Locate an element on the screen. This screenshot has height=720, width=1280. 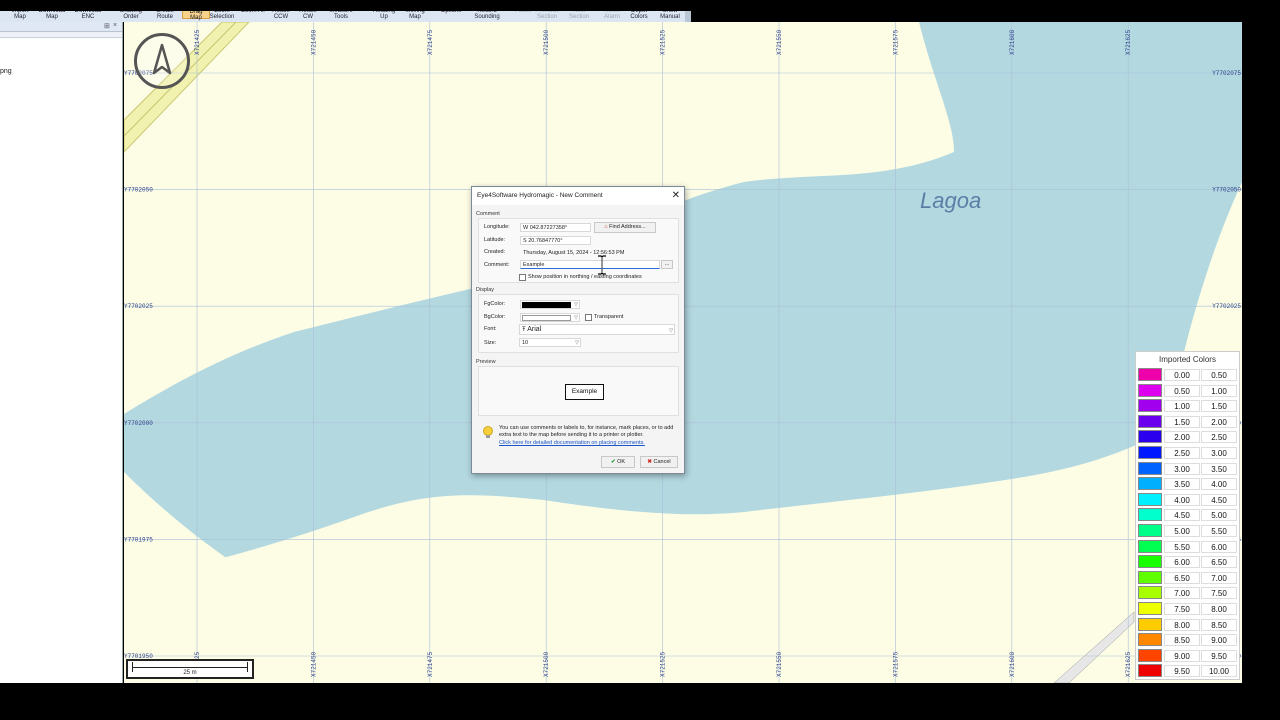
transparent-label: Transparent is located at coordinates (609, 317).